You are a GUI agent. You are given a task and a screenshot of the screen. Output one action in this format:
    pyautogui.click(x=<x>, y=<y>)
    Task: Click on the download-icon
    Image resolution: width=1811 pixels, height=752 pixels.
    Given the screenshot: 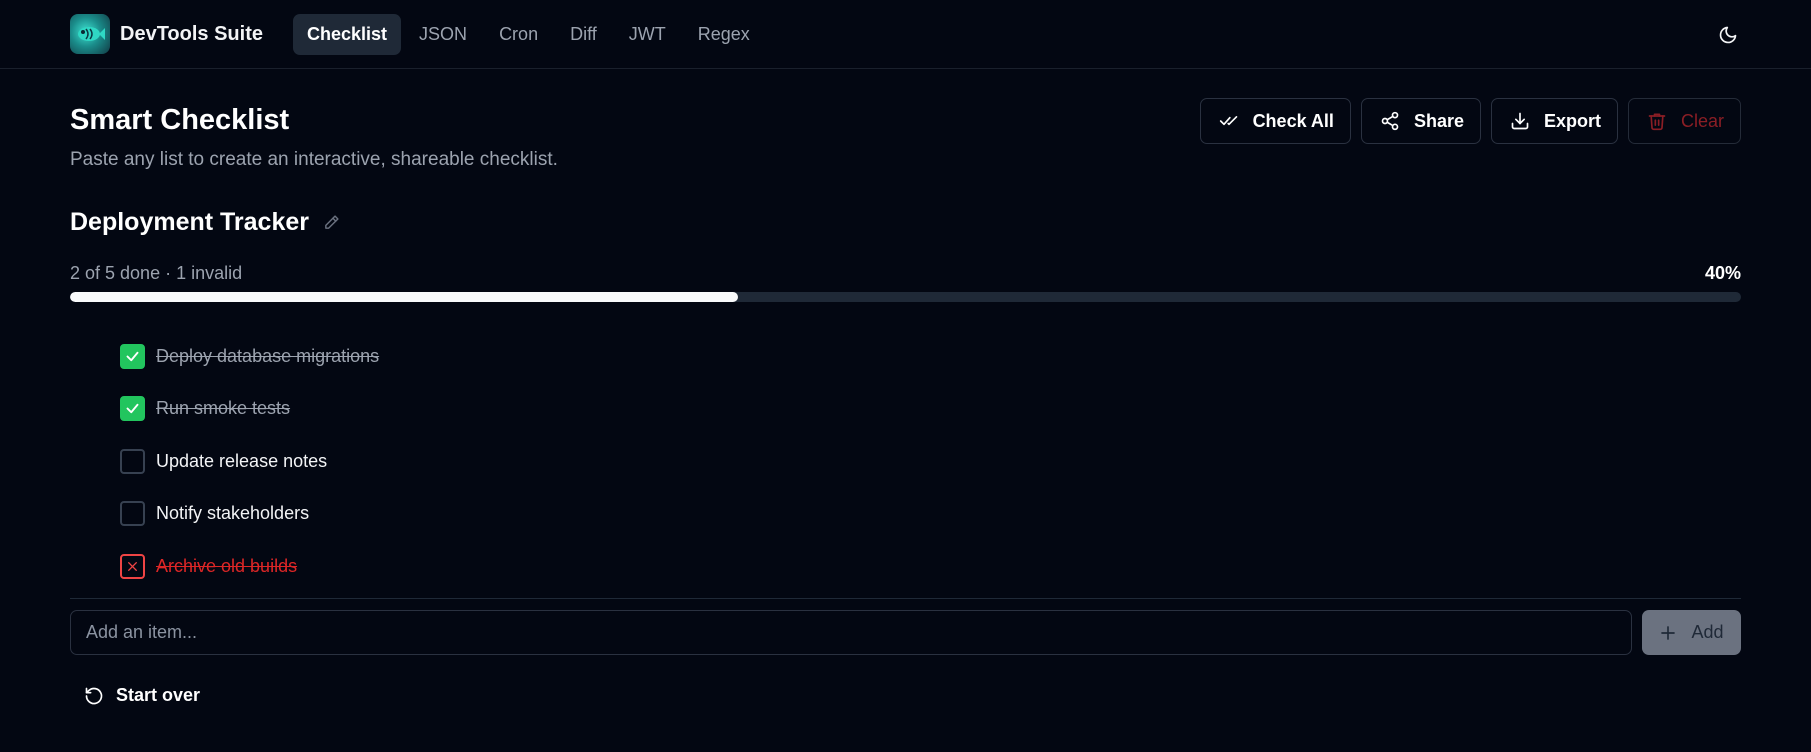 What is the action you would take?
    pyautogui.click(x=1520, y=121)
    